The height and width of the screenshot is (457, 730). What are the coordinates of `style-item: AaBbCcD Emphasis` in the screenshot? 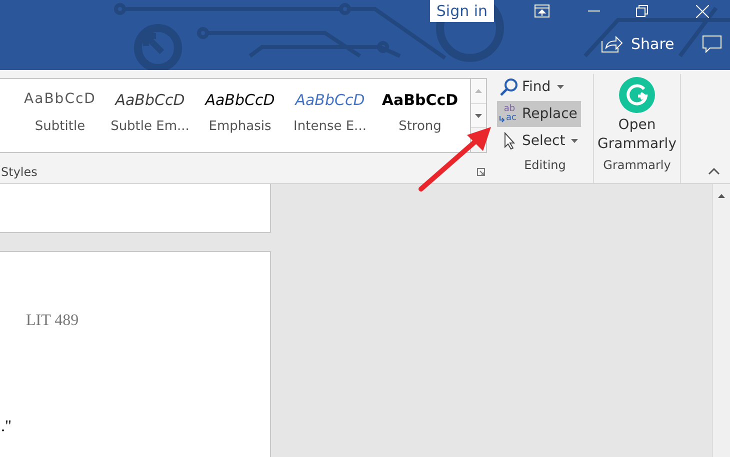 It's located at (240, 115).